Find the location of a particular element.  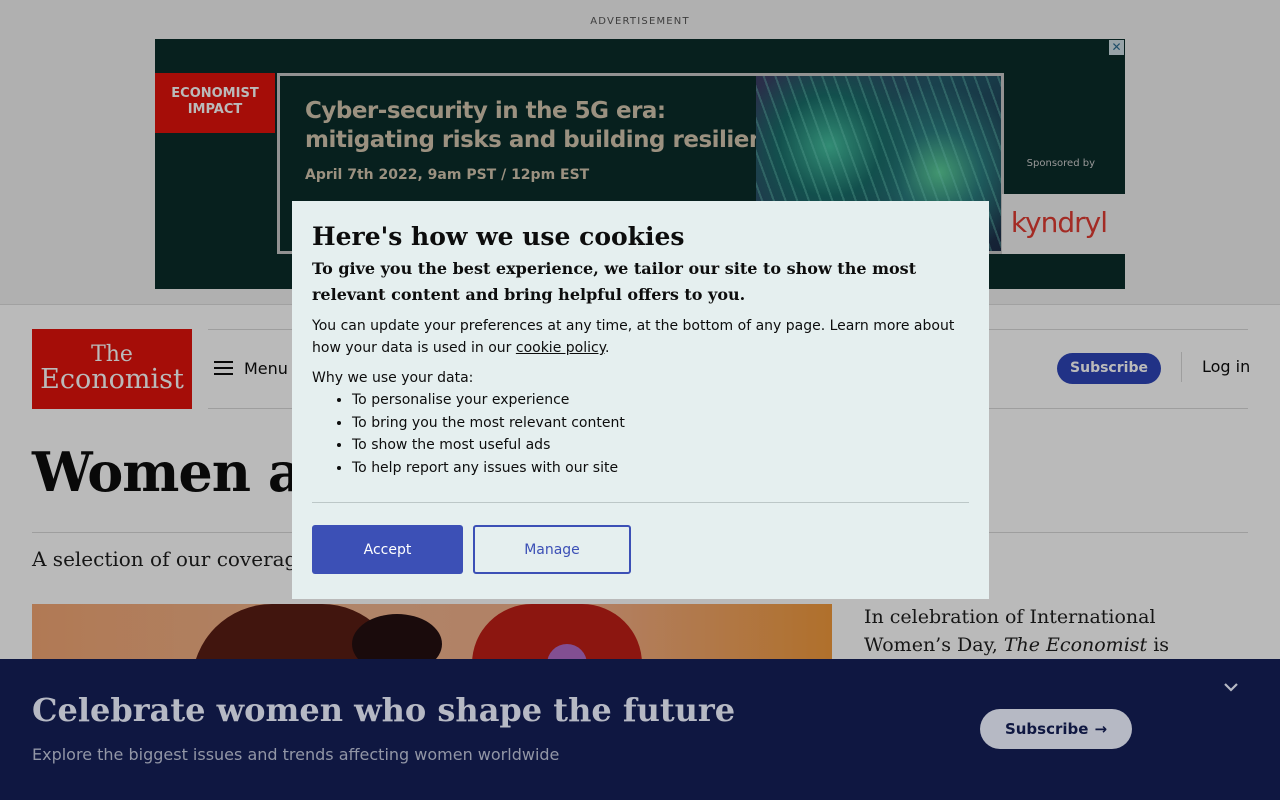

cookie-reason: To help report any issues with our site is located at coordinates (660, 468).